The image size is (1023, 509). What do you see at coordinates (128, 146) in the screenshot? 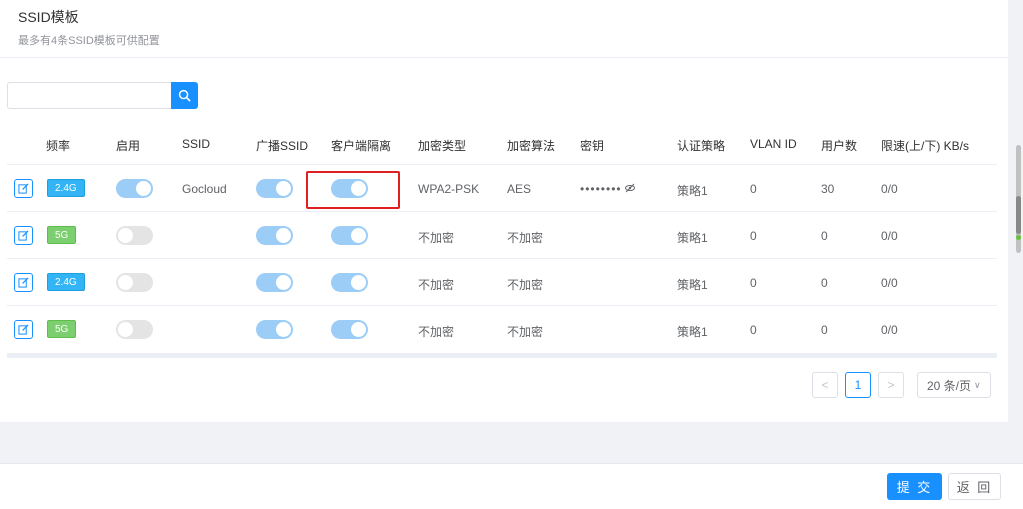
I see `col-enabled: 启用` at bounding box center [128, 146].